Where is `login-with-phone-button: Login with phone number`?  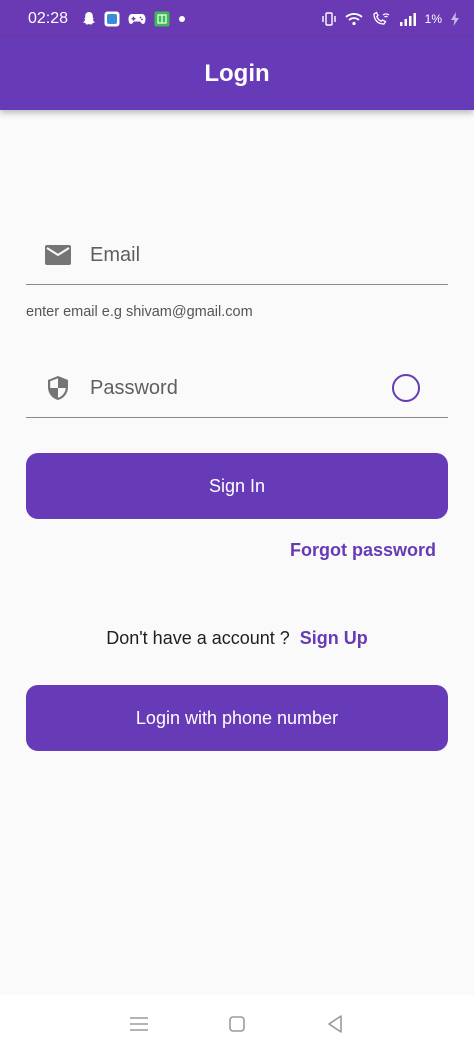 login-with-phone-button: Login with phone number is located at coordinates (237, 718).